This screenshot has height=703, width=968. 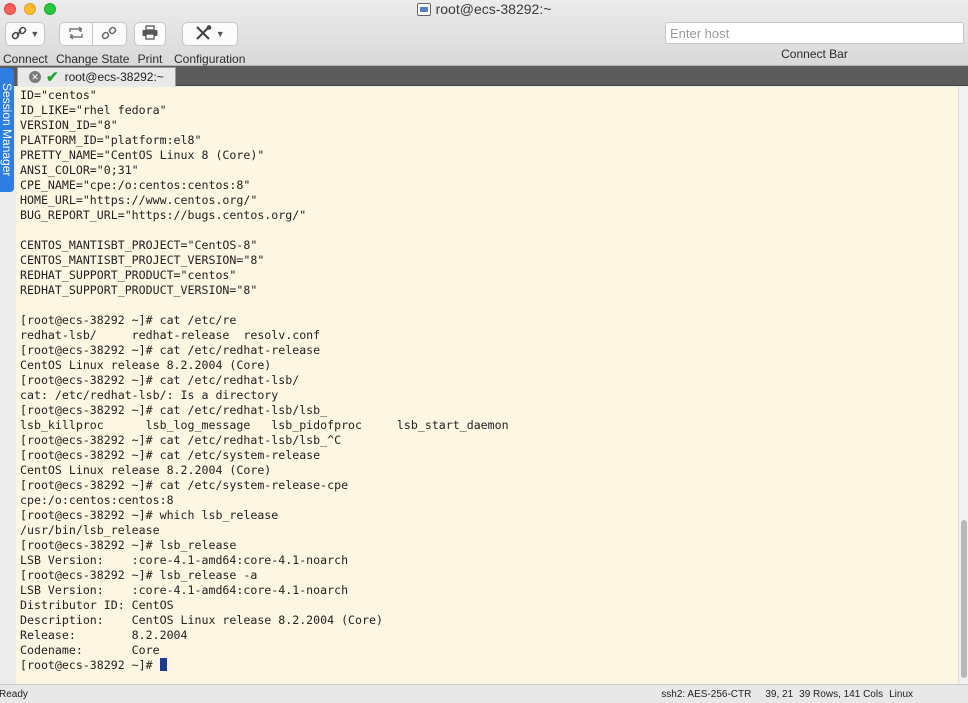 What do you see at coordinates (97, 500) in the screenshot?
I see `terminal-line: cpe:/o:centos:centos:8` at bounding box center [97, 500].